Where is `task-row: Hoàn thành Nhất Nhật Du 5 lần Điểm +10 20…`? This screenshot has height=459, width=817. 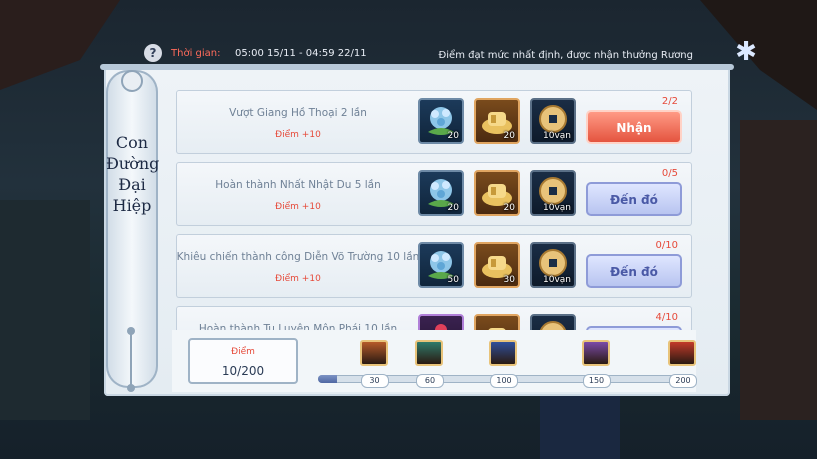 task-row: Hoàn thành Nhất Nhật Du 5 lần Điểm +10 20… is located at coordinates (434, 194).